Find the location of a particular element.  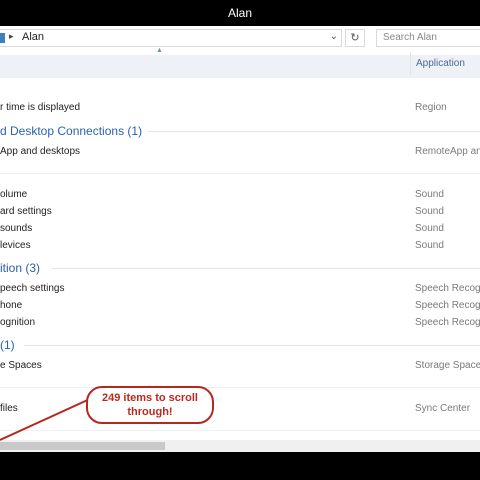

list-item: ognition is located at coordinates (17, 322).